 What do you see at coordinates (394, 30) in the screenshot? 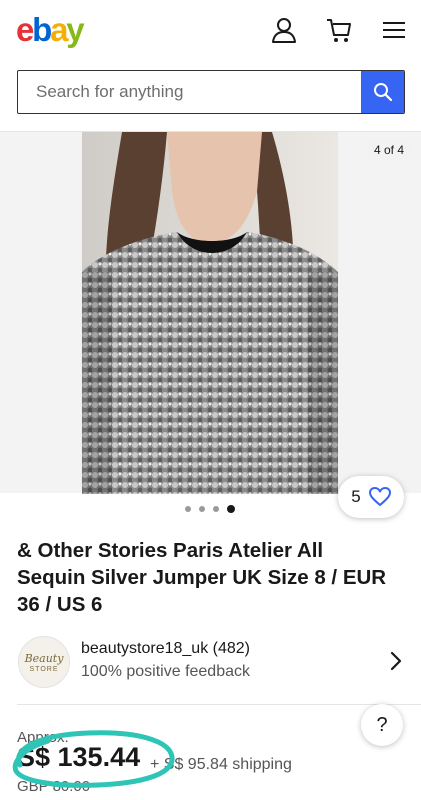
I see `menu-icon` at bounding box center [394, 30].